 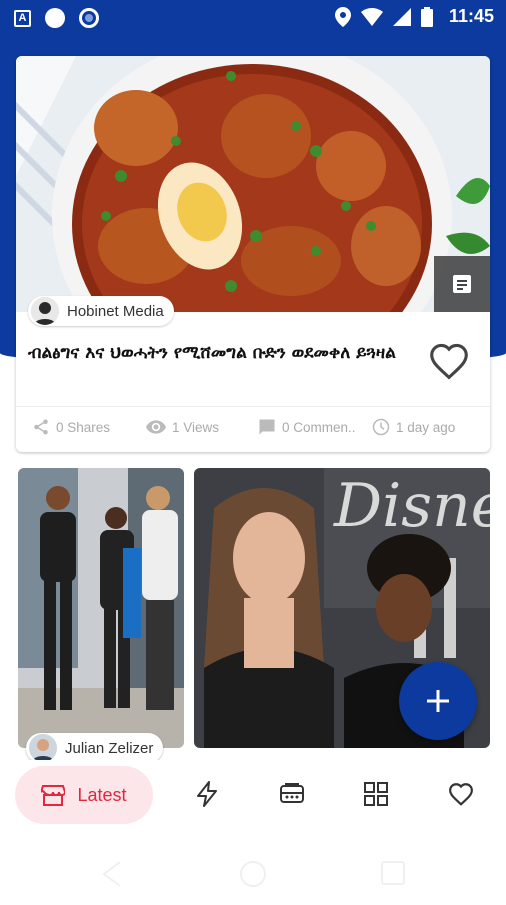 What do you see at coordinates (449, 361) in the screenshot?
I see `favorite-heart-icon` at bounding box center [449, 361].